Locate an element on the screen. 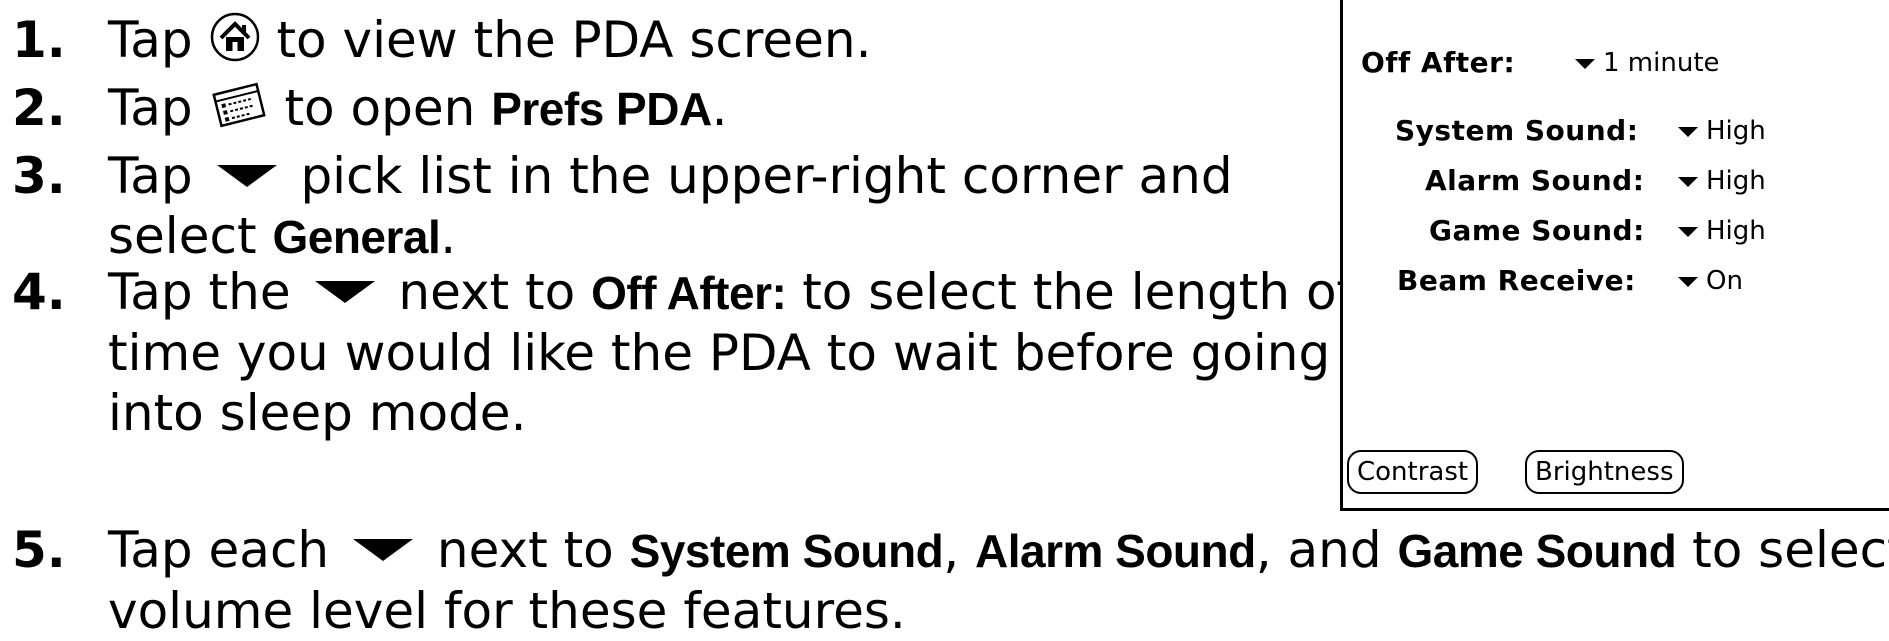 The image size is (1889, 641). step-line: Tap to open Prefs PDA. is located at coordinates (418, 111).